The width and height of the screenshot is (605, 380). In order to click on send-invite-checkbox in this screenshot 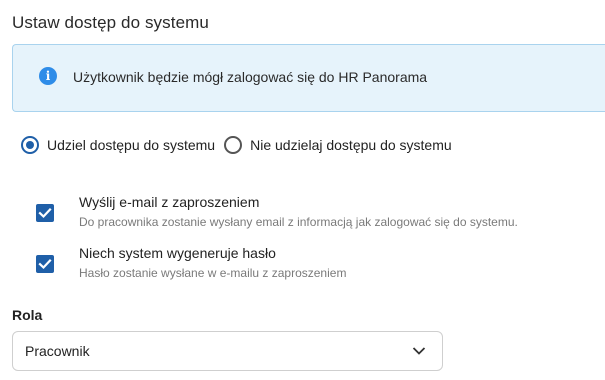, I will do `click(45, 213)`.